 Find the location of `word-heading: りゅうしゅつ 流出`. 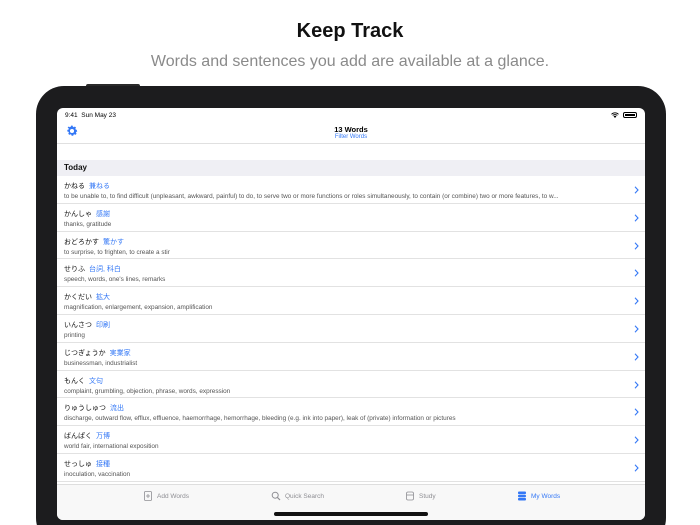

word-heading: りゅうしゅつ 流出 is located at coordinates (347, 405).